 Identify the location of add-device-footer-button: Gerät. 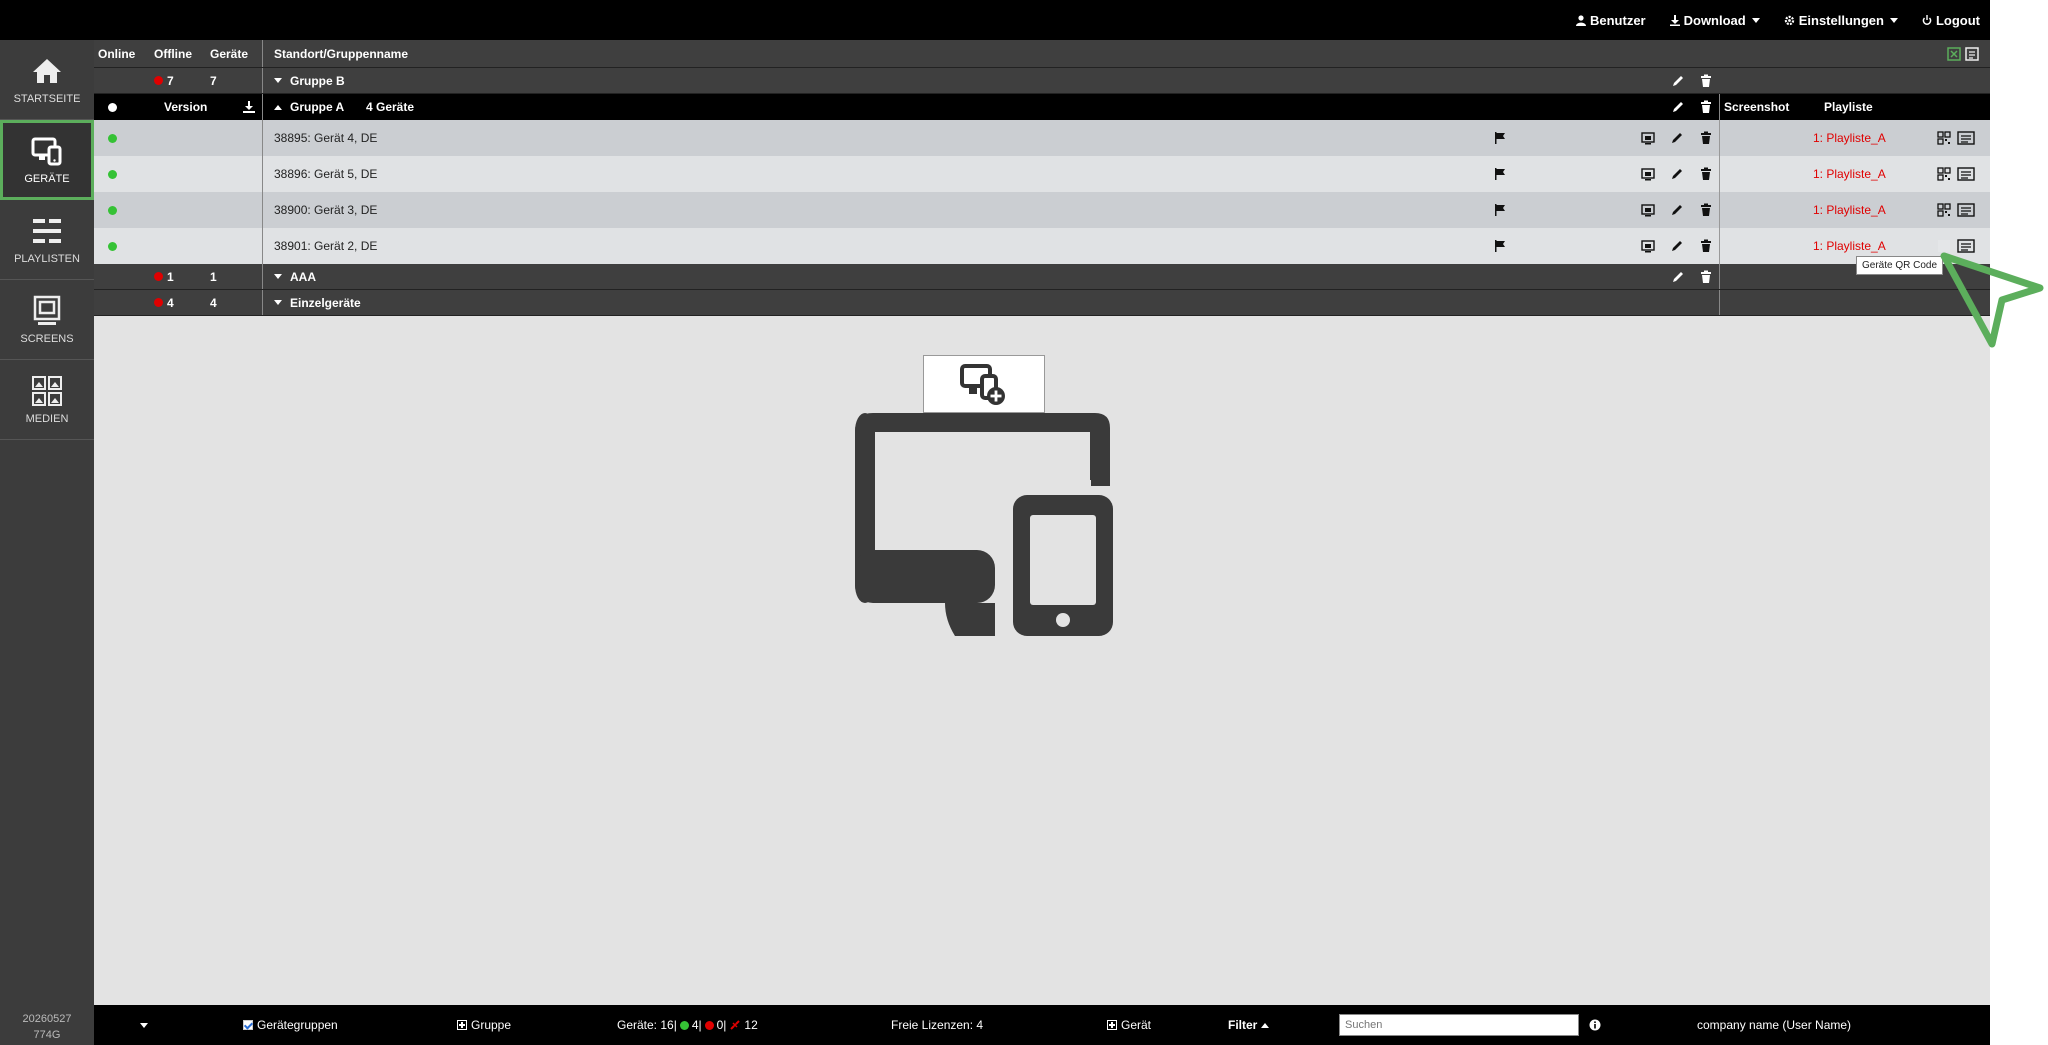
(1129, 1025).